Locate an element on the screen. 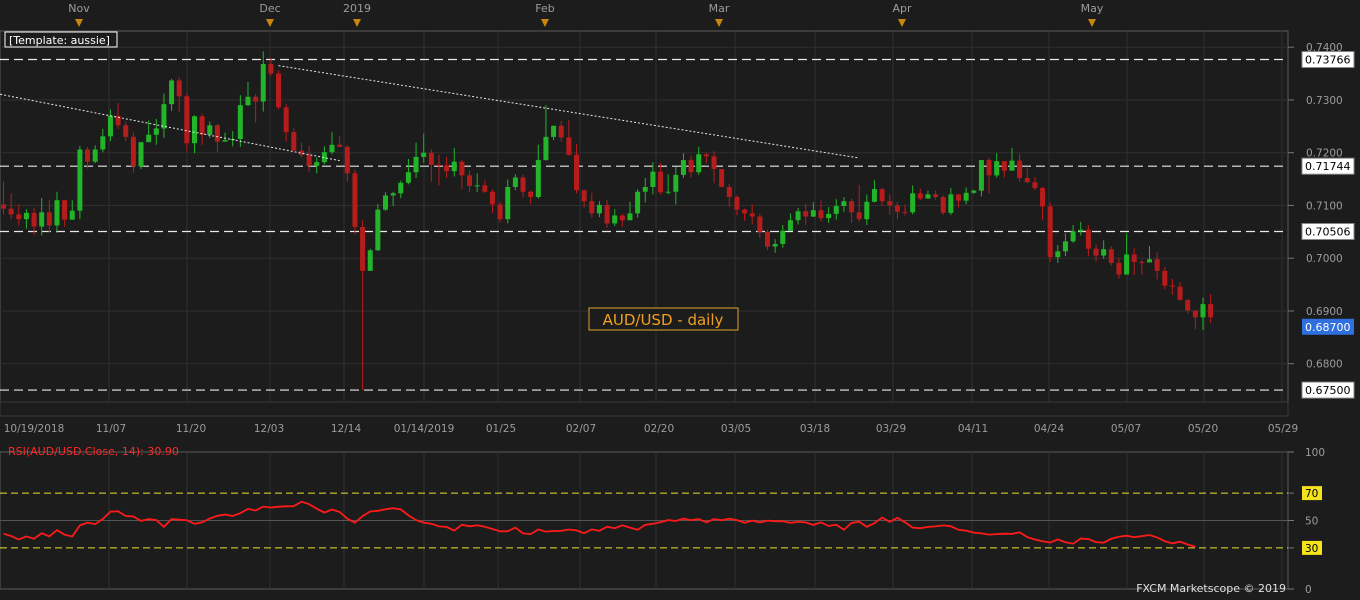 This screenshot has height=600, width=1360. rsi-y-label: 50 is located at coordinates (1311, 522).